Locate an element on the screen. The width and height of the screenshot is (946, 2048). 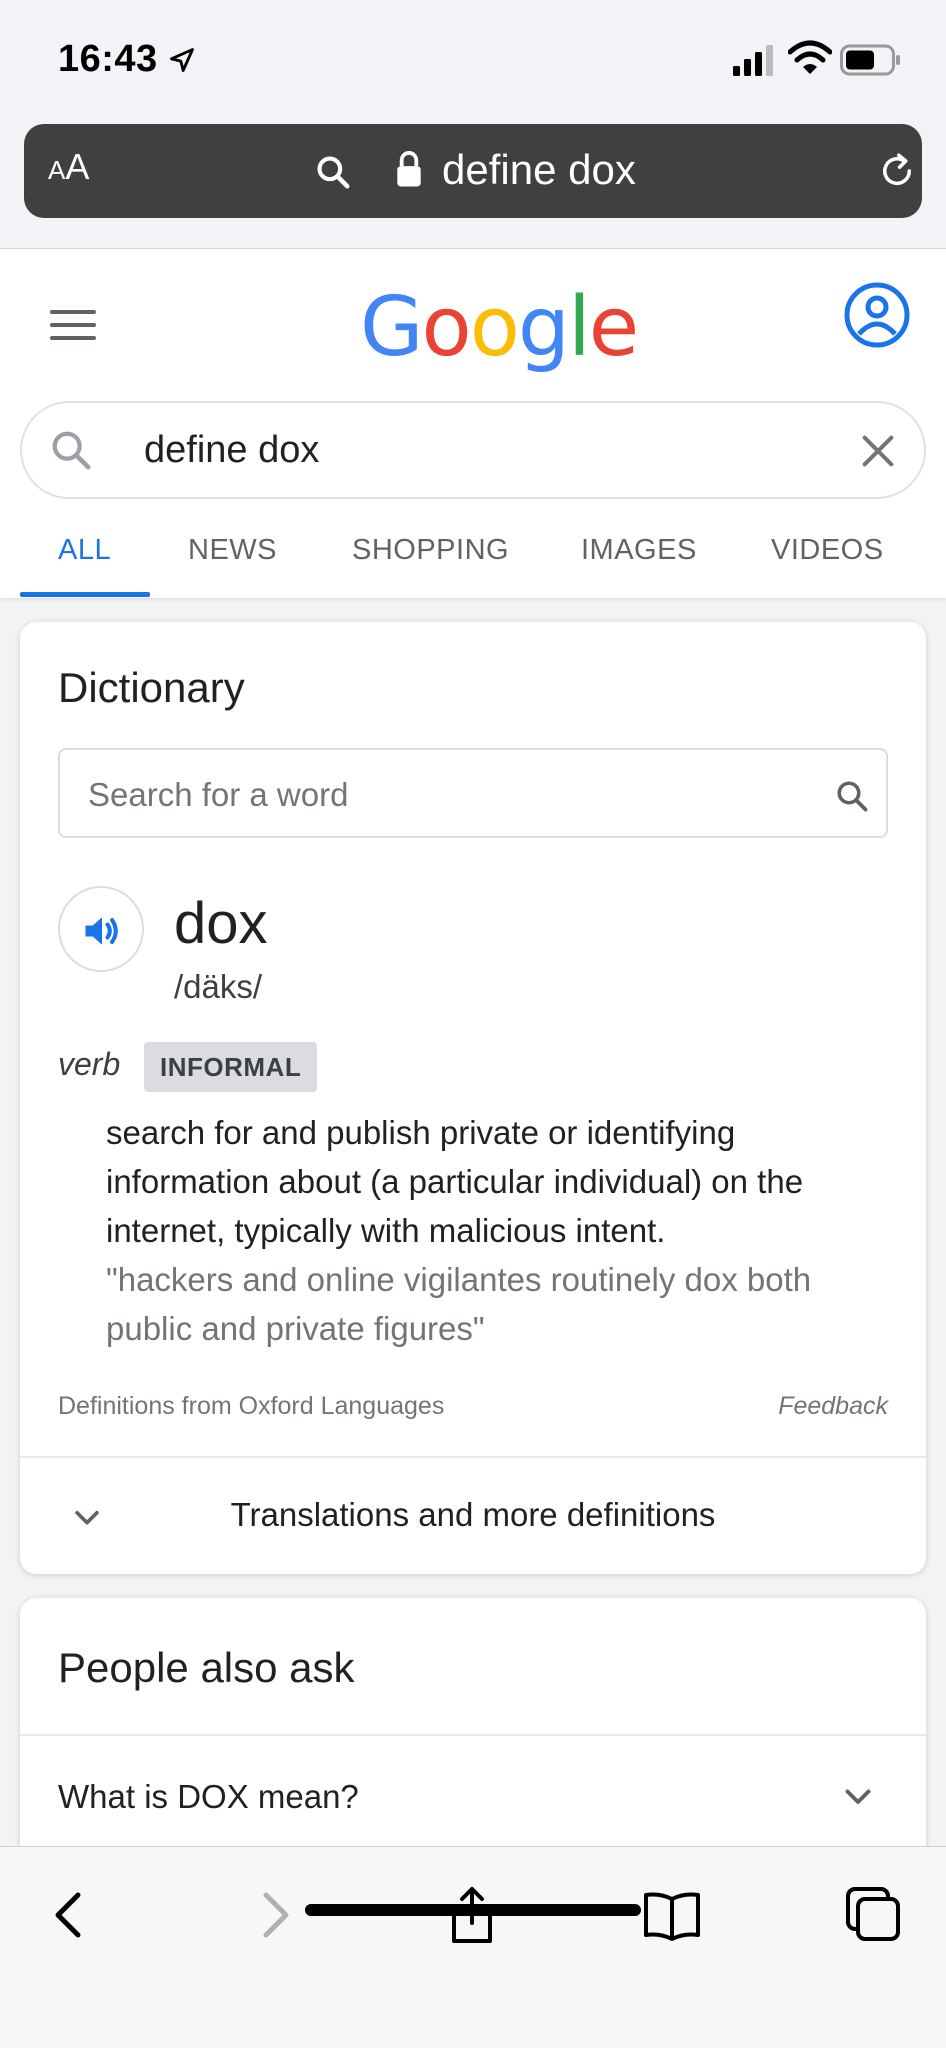
address-bar: AA define dox is located at coordinates (473, 171).